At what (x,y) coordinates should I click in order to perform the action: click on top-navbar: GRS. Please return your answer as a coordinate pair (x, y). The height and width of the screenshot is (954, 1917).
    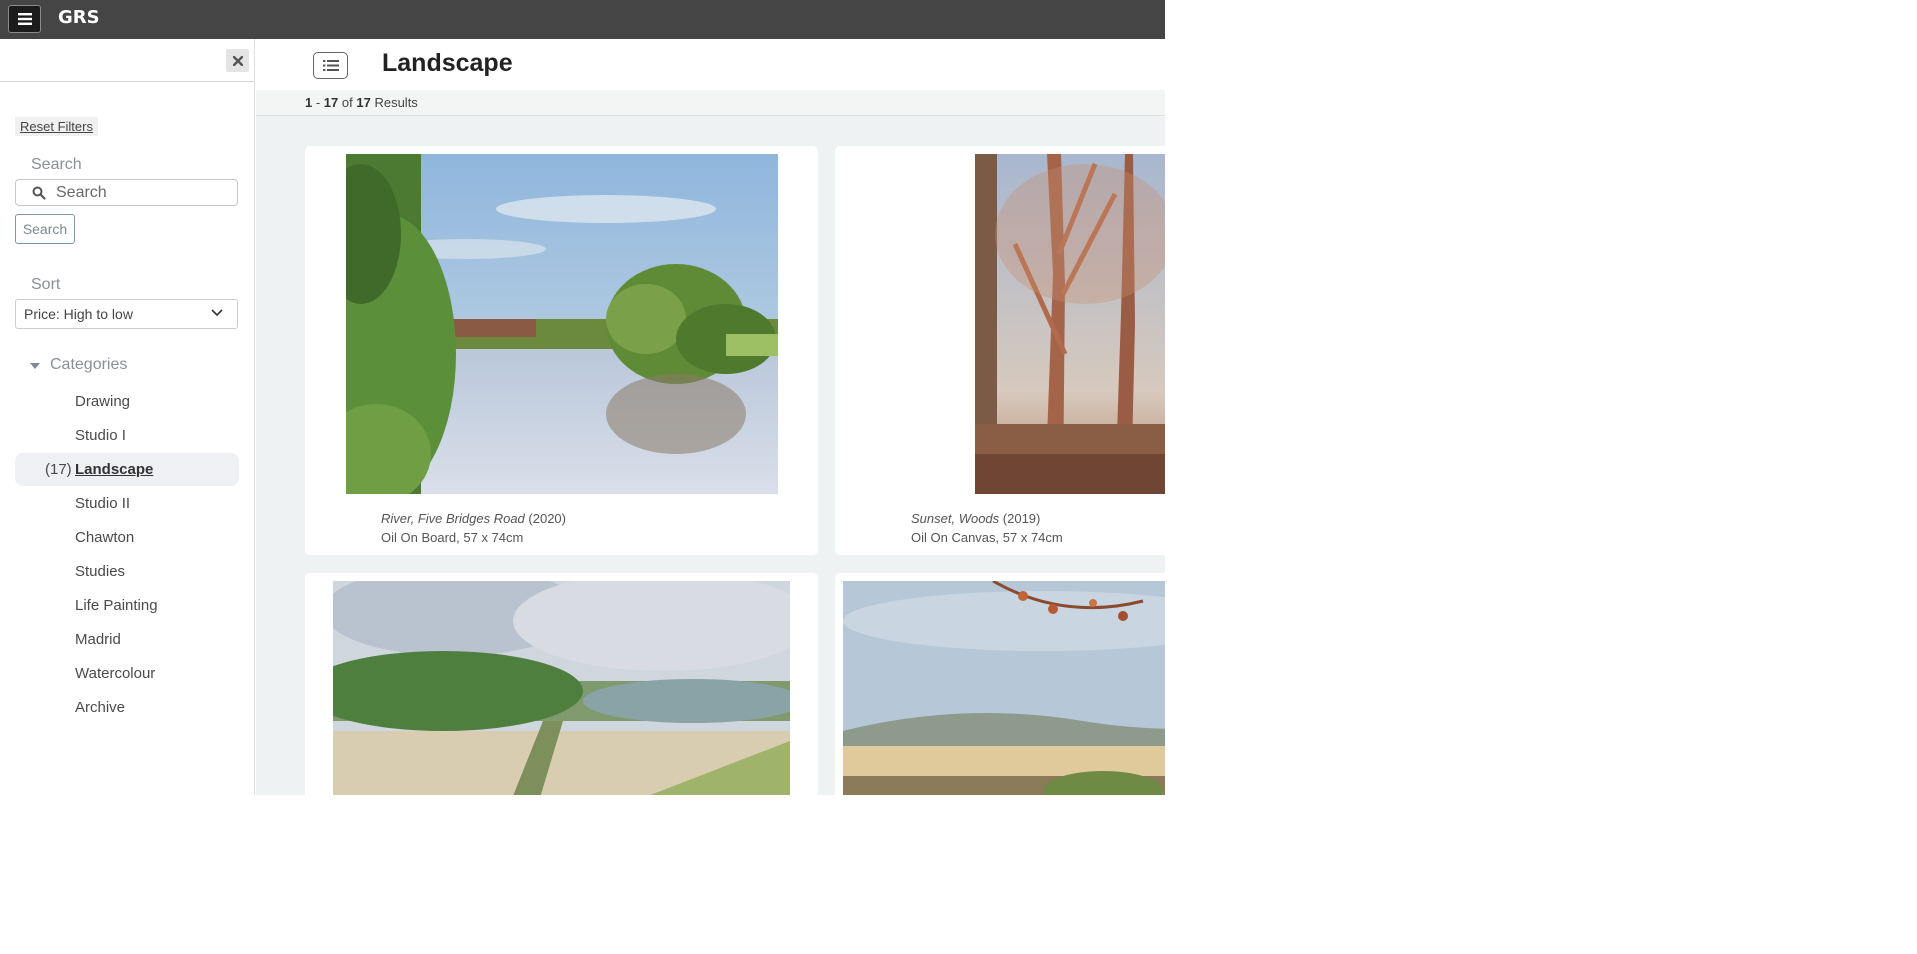
    Looking at the image, I should click on (582, 19).